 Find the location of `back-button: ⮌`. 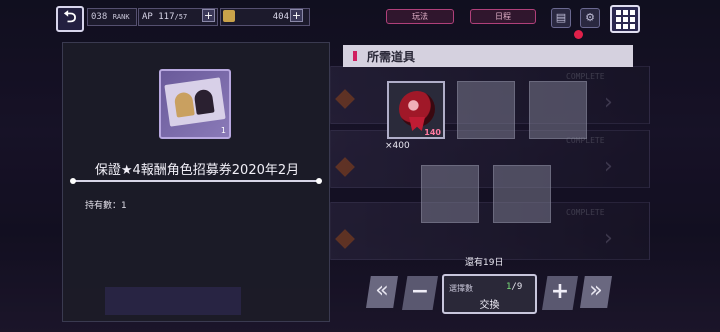

back-button: ⮌ is located at coordinates (70, 19).